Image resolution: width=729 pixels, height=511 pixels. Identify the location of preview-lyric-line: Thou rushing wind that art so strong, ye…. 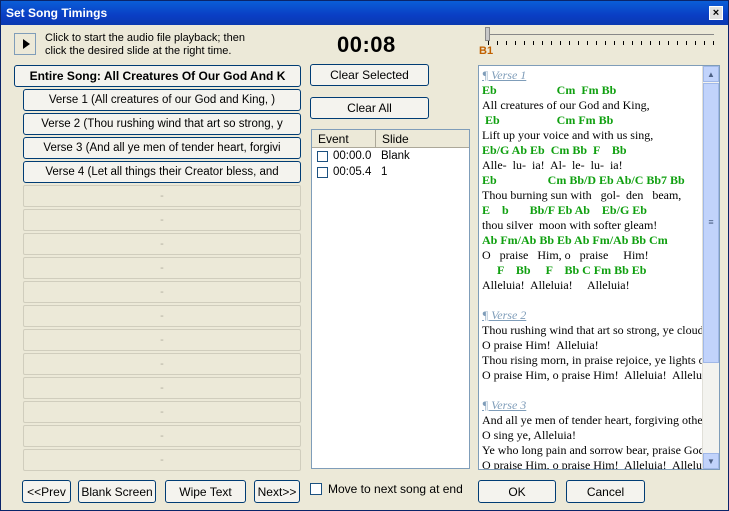
(593, 330).